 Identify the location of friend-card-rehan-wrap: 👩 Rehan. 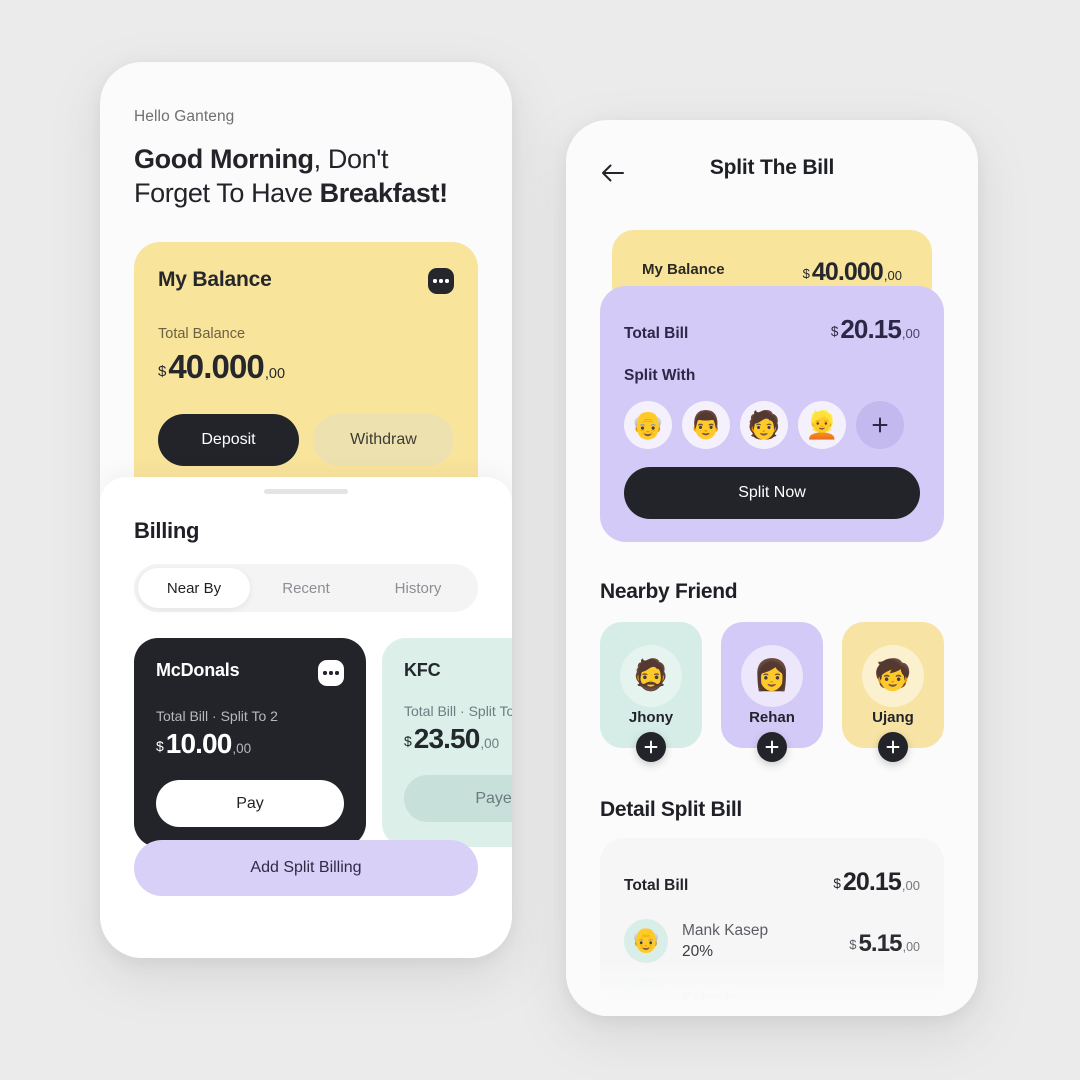
(772, 692).